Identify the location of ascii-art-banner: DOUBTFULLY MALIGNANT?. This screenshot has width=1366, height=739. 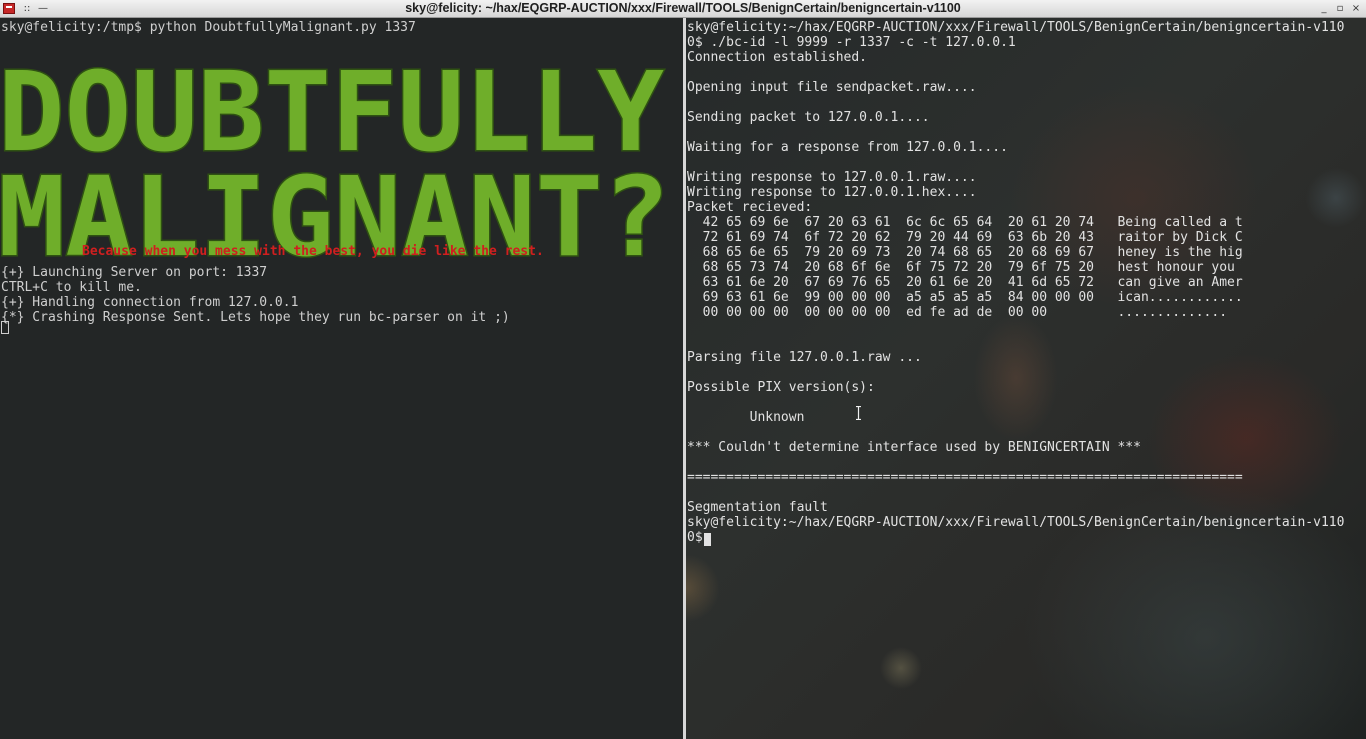
(336, 156).